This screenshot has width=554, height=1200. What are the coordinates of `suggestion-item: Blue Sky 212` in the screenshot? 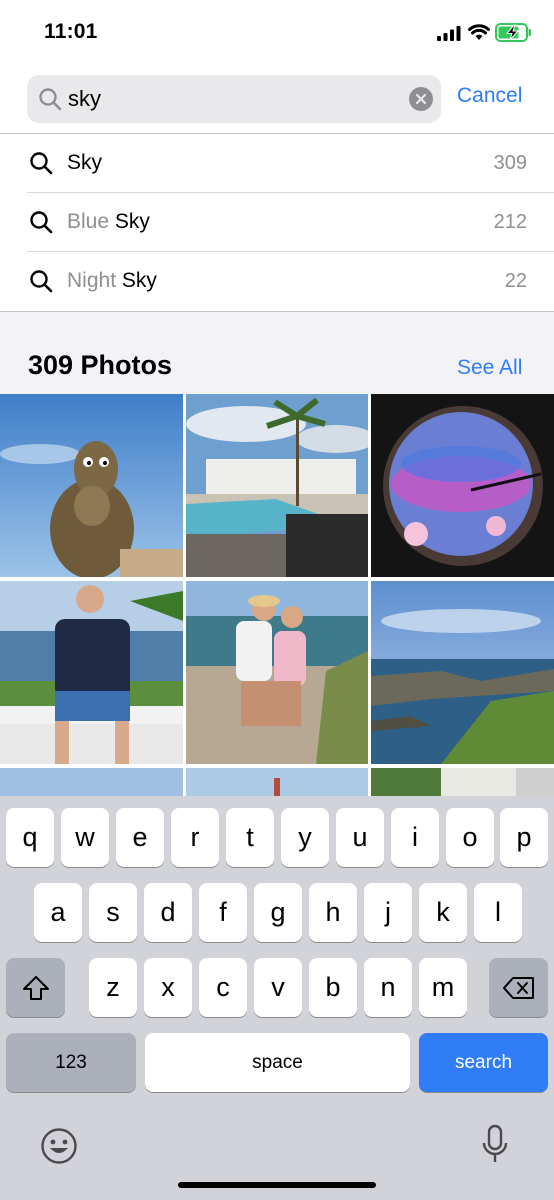 It's located at (277, 222).